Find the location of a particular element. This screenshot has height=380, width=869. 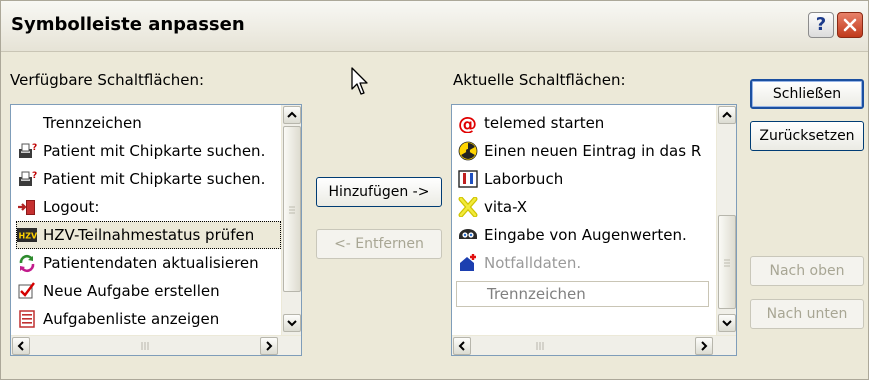

current-item-label: Notfalldaten. is located at coordinates (533, 263).